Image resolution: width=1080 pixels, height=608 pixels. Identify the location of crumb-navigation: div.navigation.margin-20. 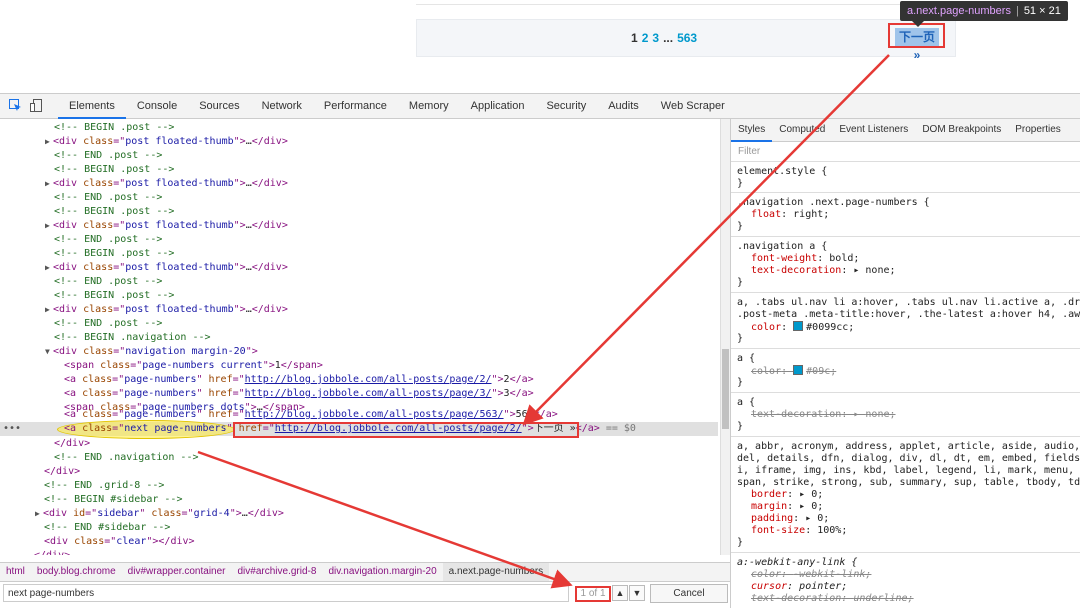
(382, 572).